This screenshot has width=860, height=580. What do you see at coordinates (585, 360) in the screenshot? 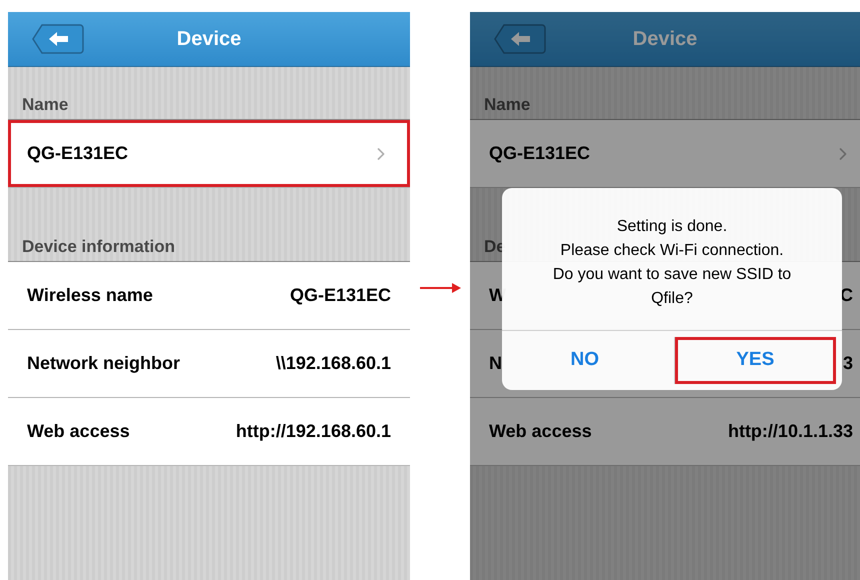
I see `dialog-button: NO` at bounding box center [585, 360].